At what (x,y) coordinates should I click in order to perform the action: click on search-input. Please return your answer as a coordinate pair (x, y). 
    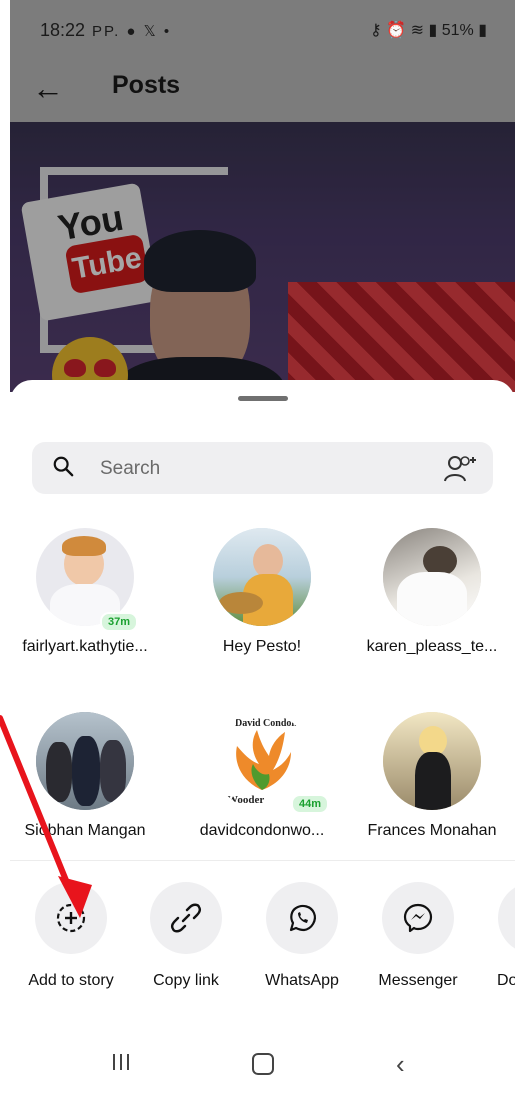
    Looking at the image, I should click on (265, 469).